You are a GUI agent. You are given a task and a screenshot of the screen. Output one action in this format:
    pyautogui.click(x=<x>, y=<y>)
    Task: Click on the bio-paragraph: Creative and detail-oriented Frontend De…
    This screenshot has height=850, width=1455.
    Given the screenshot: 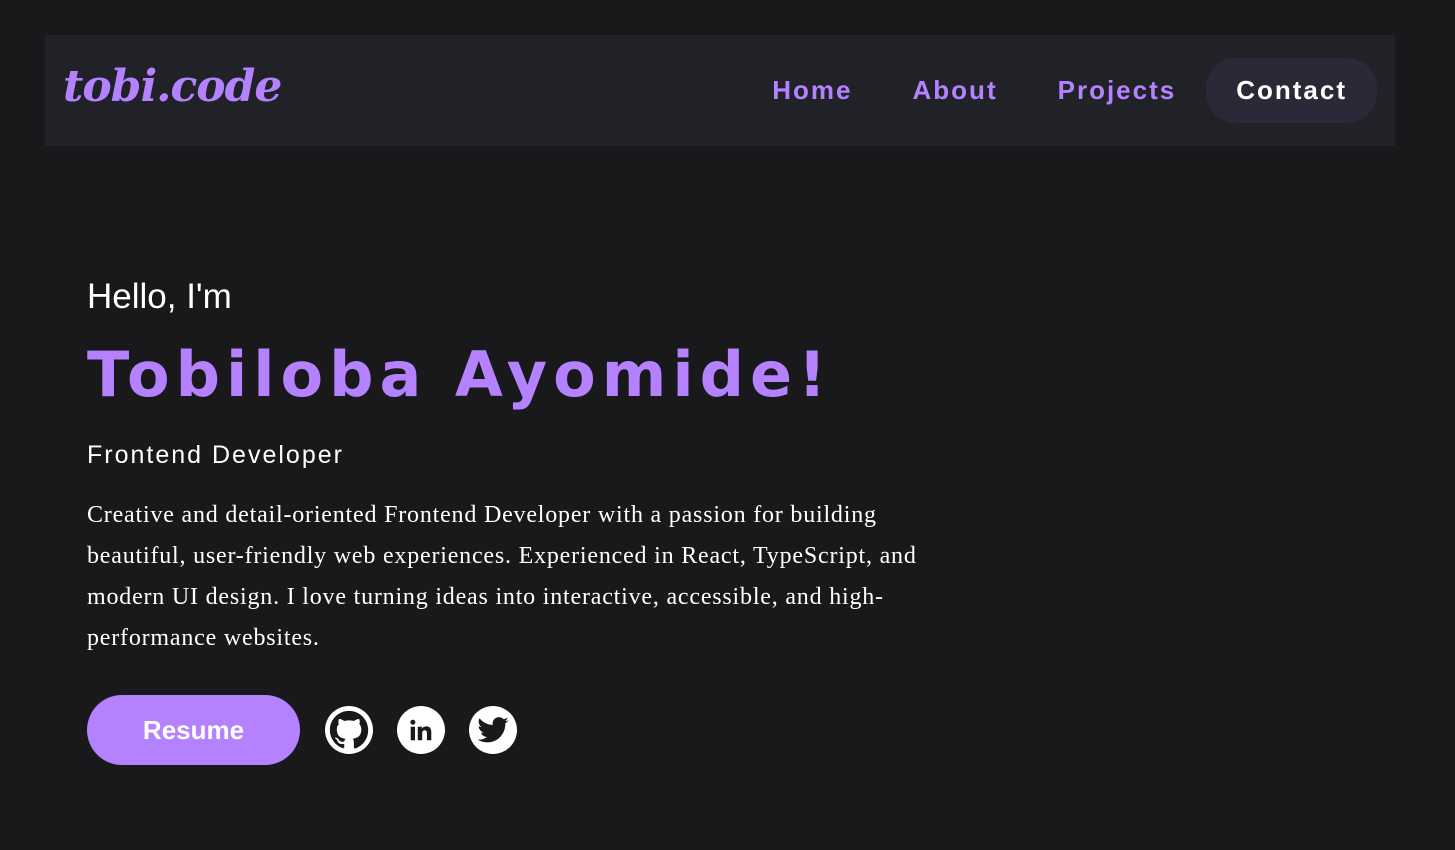 What is the action you would take?
    pyautogui.click(x=502, y=576)
    